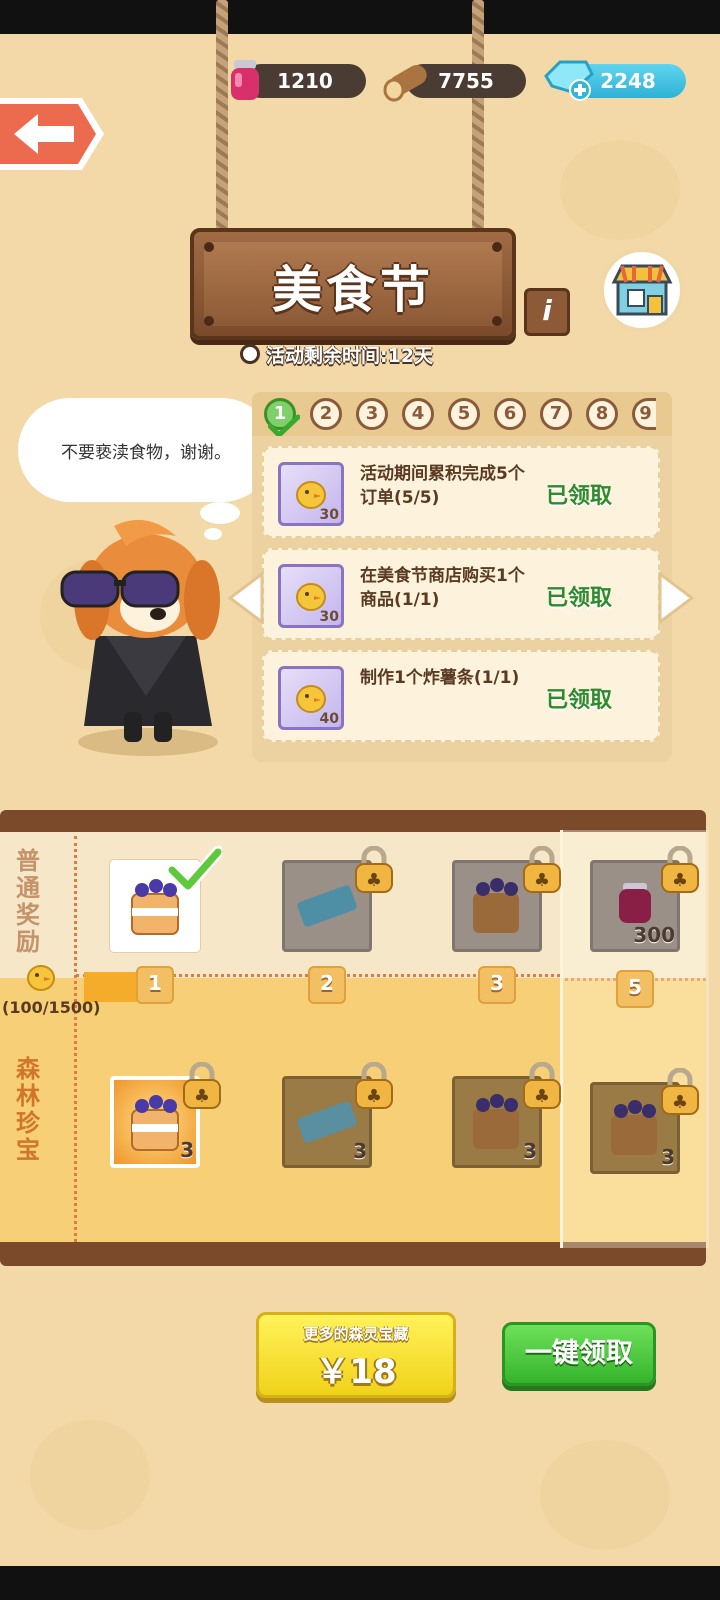 This screenshot has width=720, height=1600. What do you see at coordinates (140, 637) in the screenshot?
I see `dog-character` at bounding box center [140, 637].